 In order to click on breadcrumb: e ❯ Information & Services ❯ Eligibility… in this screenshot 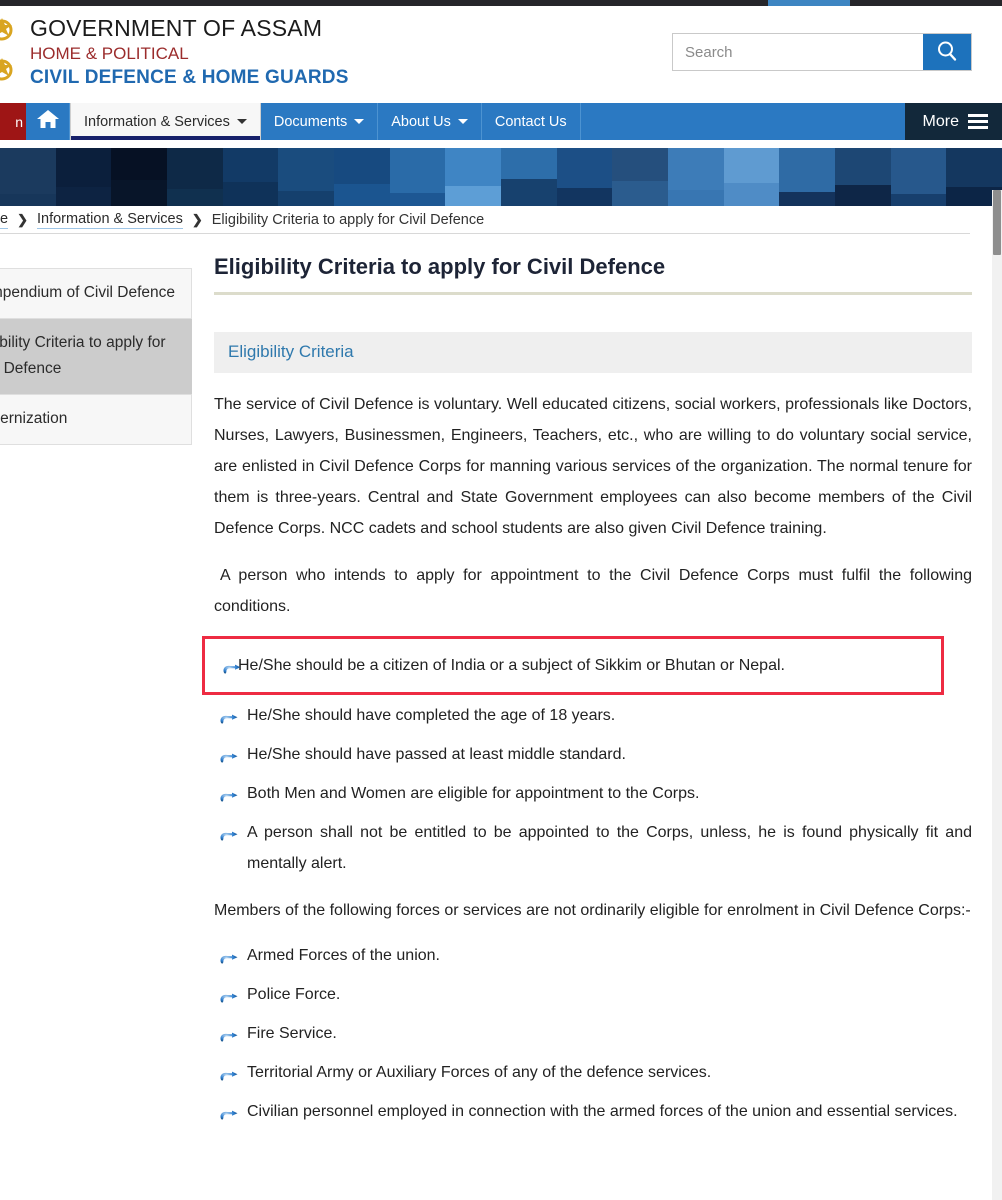, I will do `click(485, 220)`.